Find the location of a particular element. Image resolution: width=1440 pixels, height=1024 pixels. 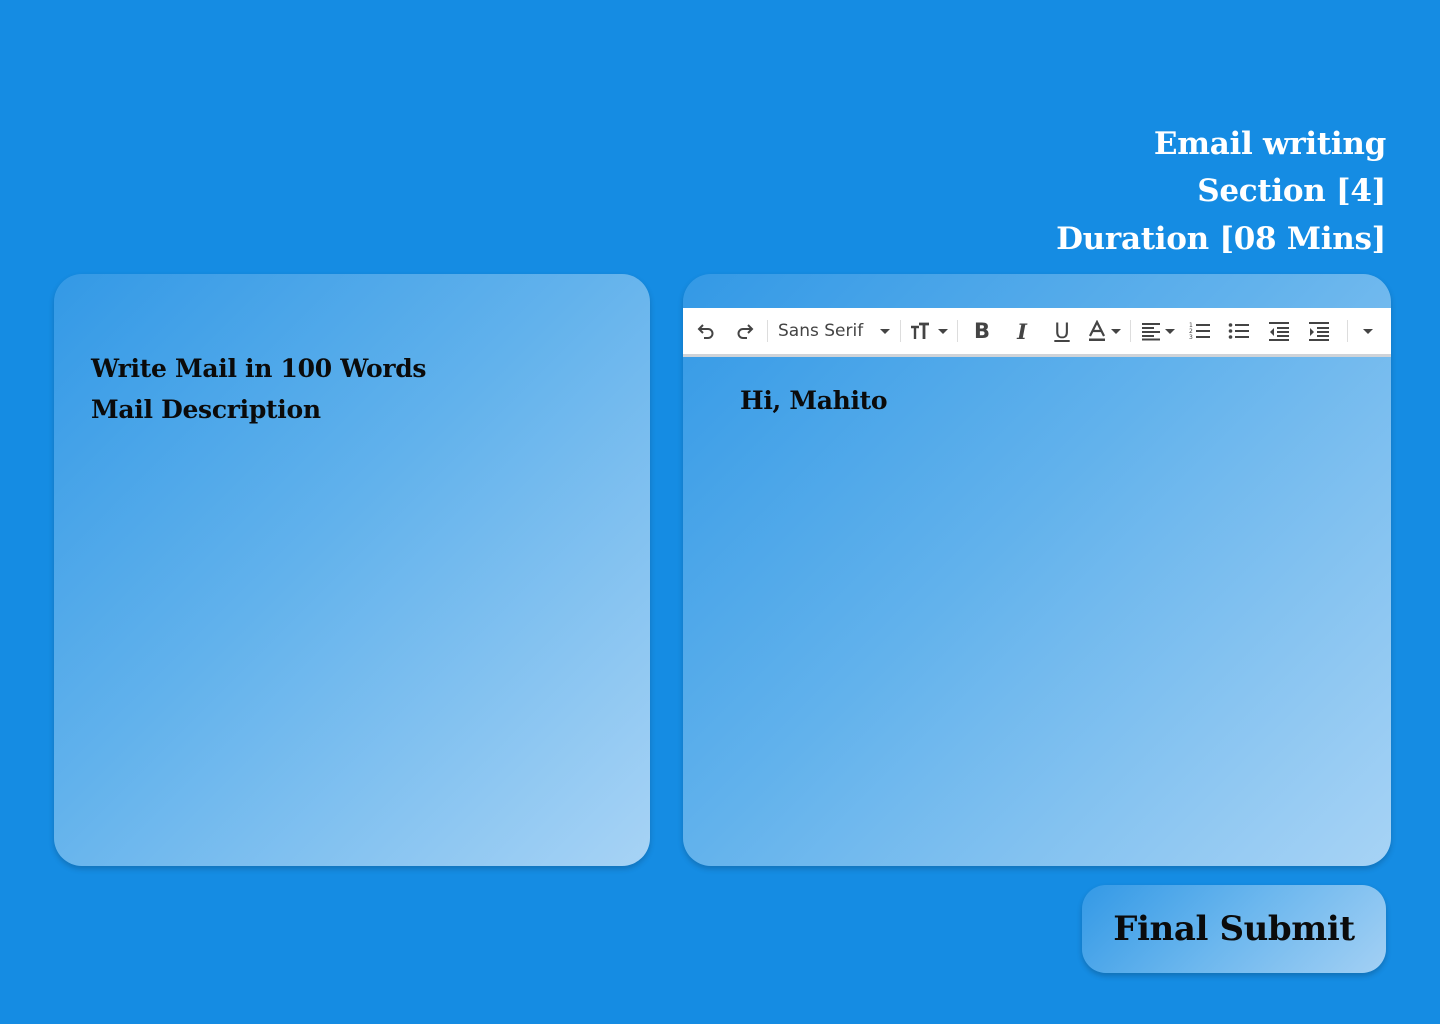

text-color-icon is located at coordinates (1104, 331).